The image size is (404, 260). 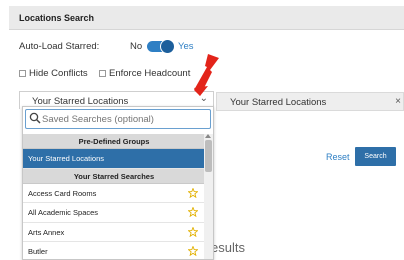 What do you see at coordinates (208, 196) in the screenshot?
I see `dropdown-scrollbar` at bounding box center [208, 196].